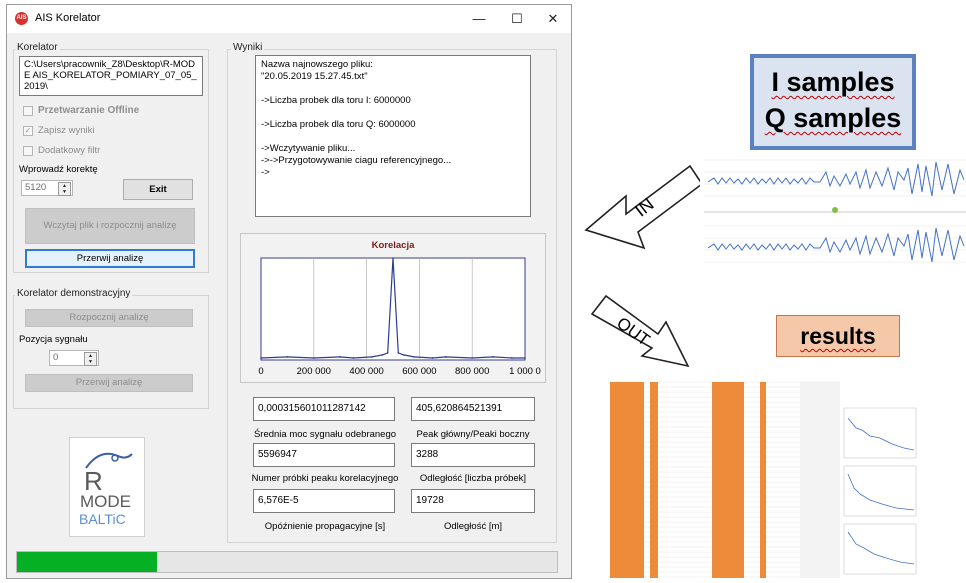 The width and height of the screenshot is (966, 583). I want to click on exit-button: Exit, so click(158, 189).